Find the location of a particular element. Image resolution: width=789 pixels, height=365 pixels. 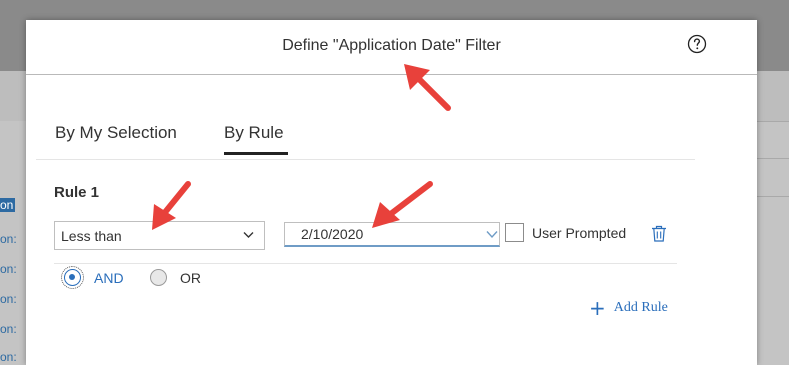

tab-bar: By My Selection By Rule is located at coordinates (365, 141).